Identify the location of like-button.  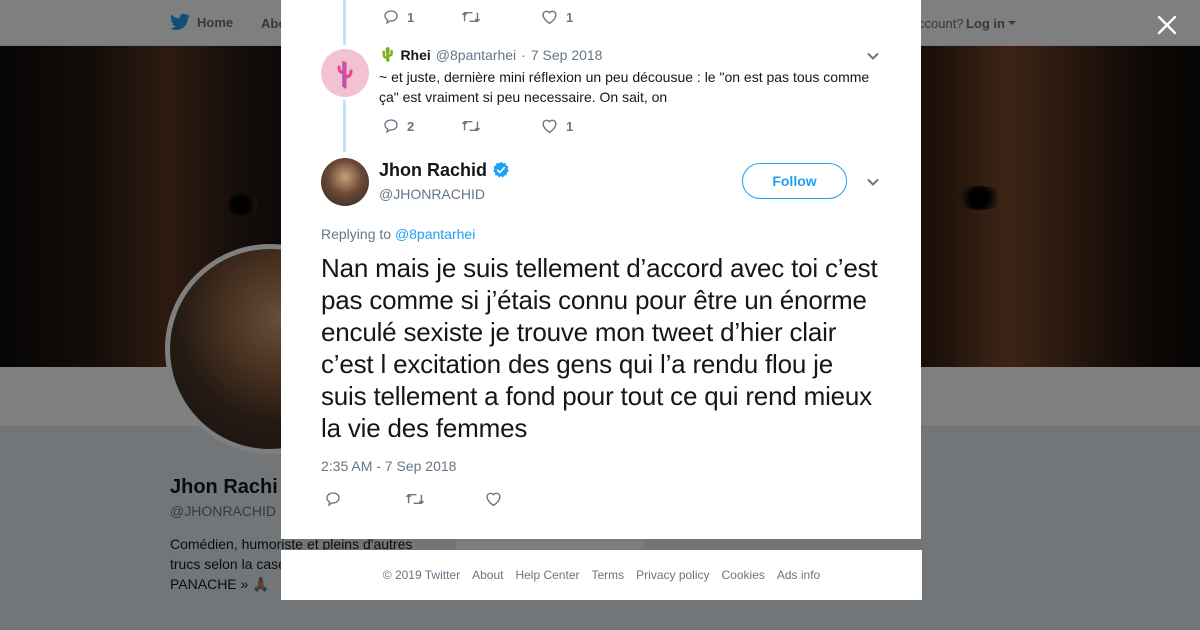
(493, 499).